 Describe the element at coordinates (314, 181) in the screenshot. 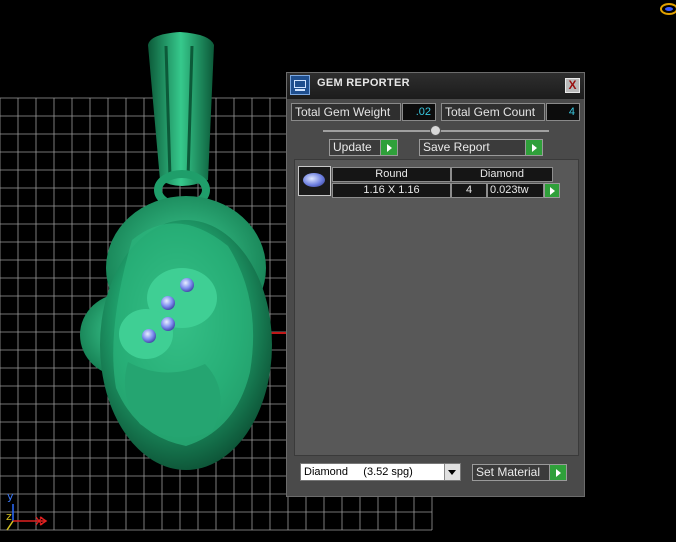

I see `round-gem-icon` at that location.